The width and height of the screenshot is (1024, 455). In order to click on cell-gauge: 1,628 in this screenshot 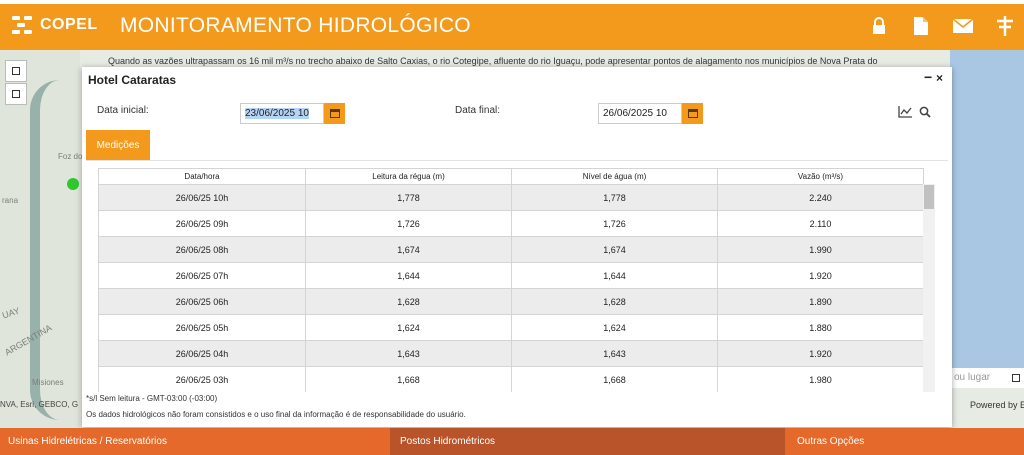, I will do `click(408, 301)`.